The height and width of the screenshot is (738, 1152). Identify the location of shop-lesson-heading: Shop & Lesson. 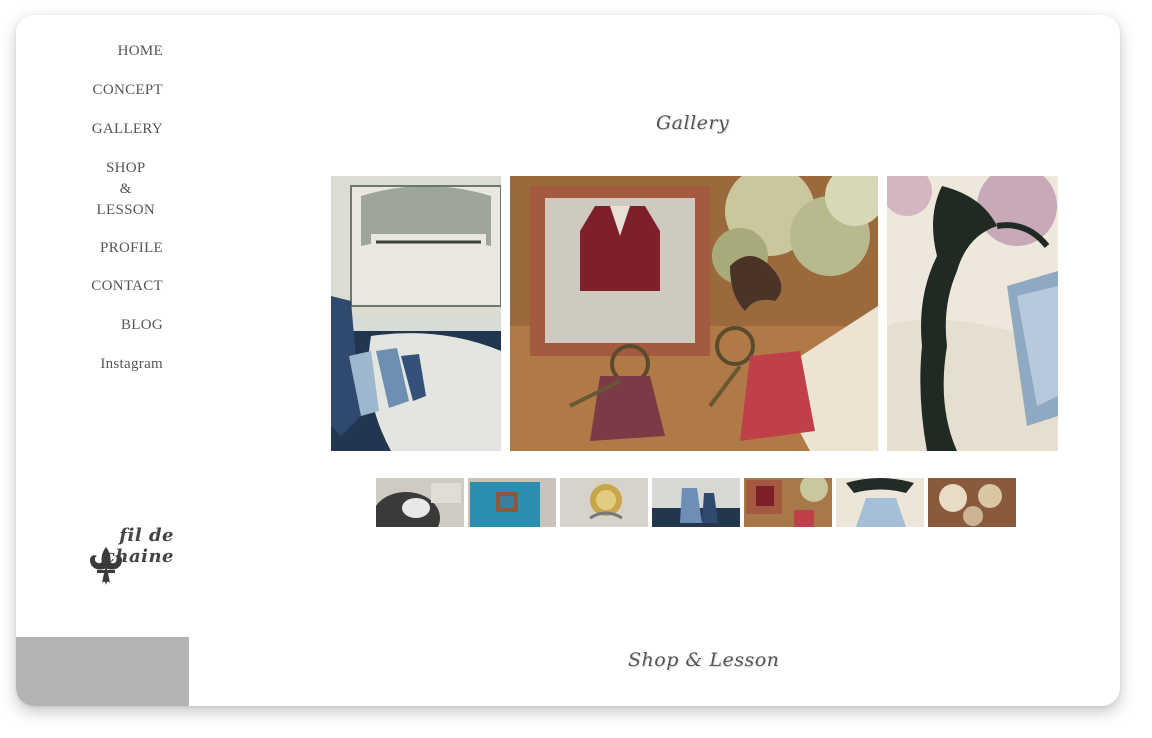
(704, 660).